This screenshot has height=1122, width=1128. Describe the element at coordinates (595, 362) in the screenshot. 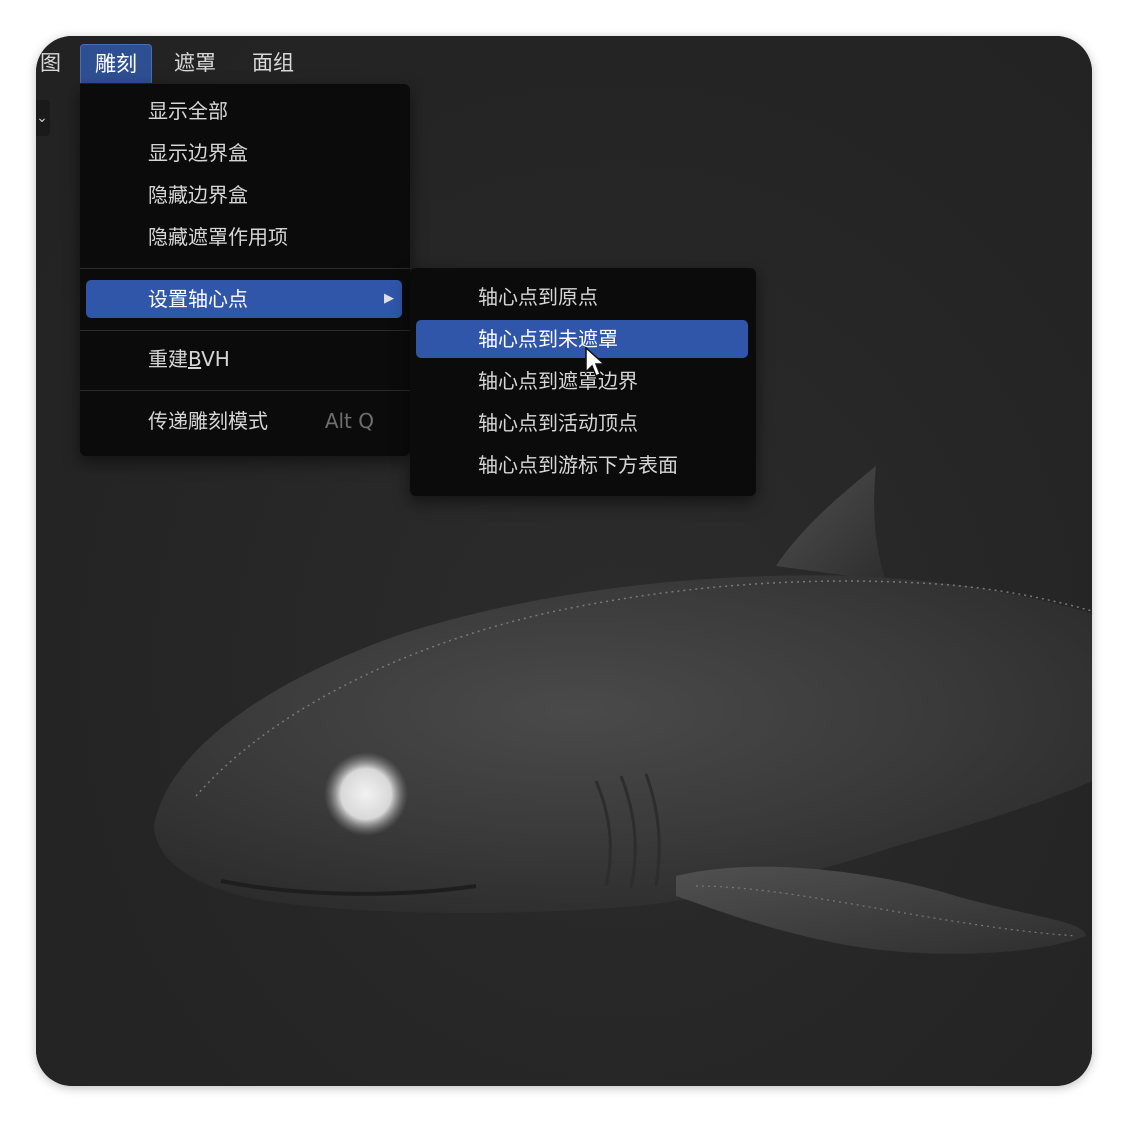

I see `mouse-pointer-icon` at that location.